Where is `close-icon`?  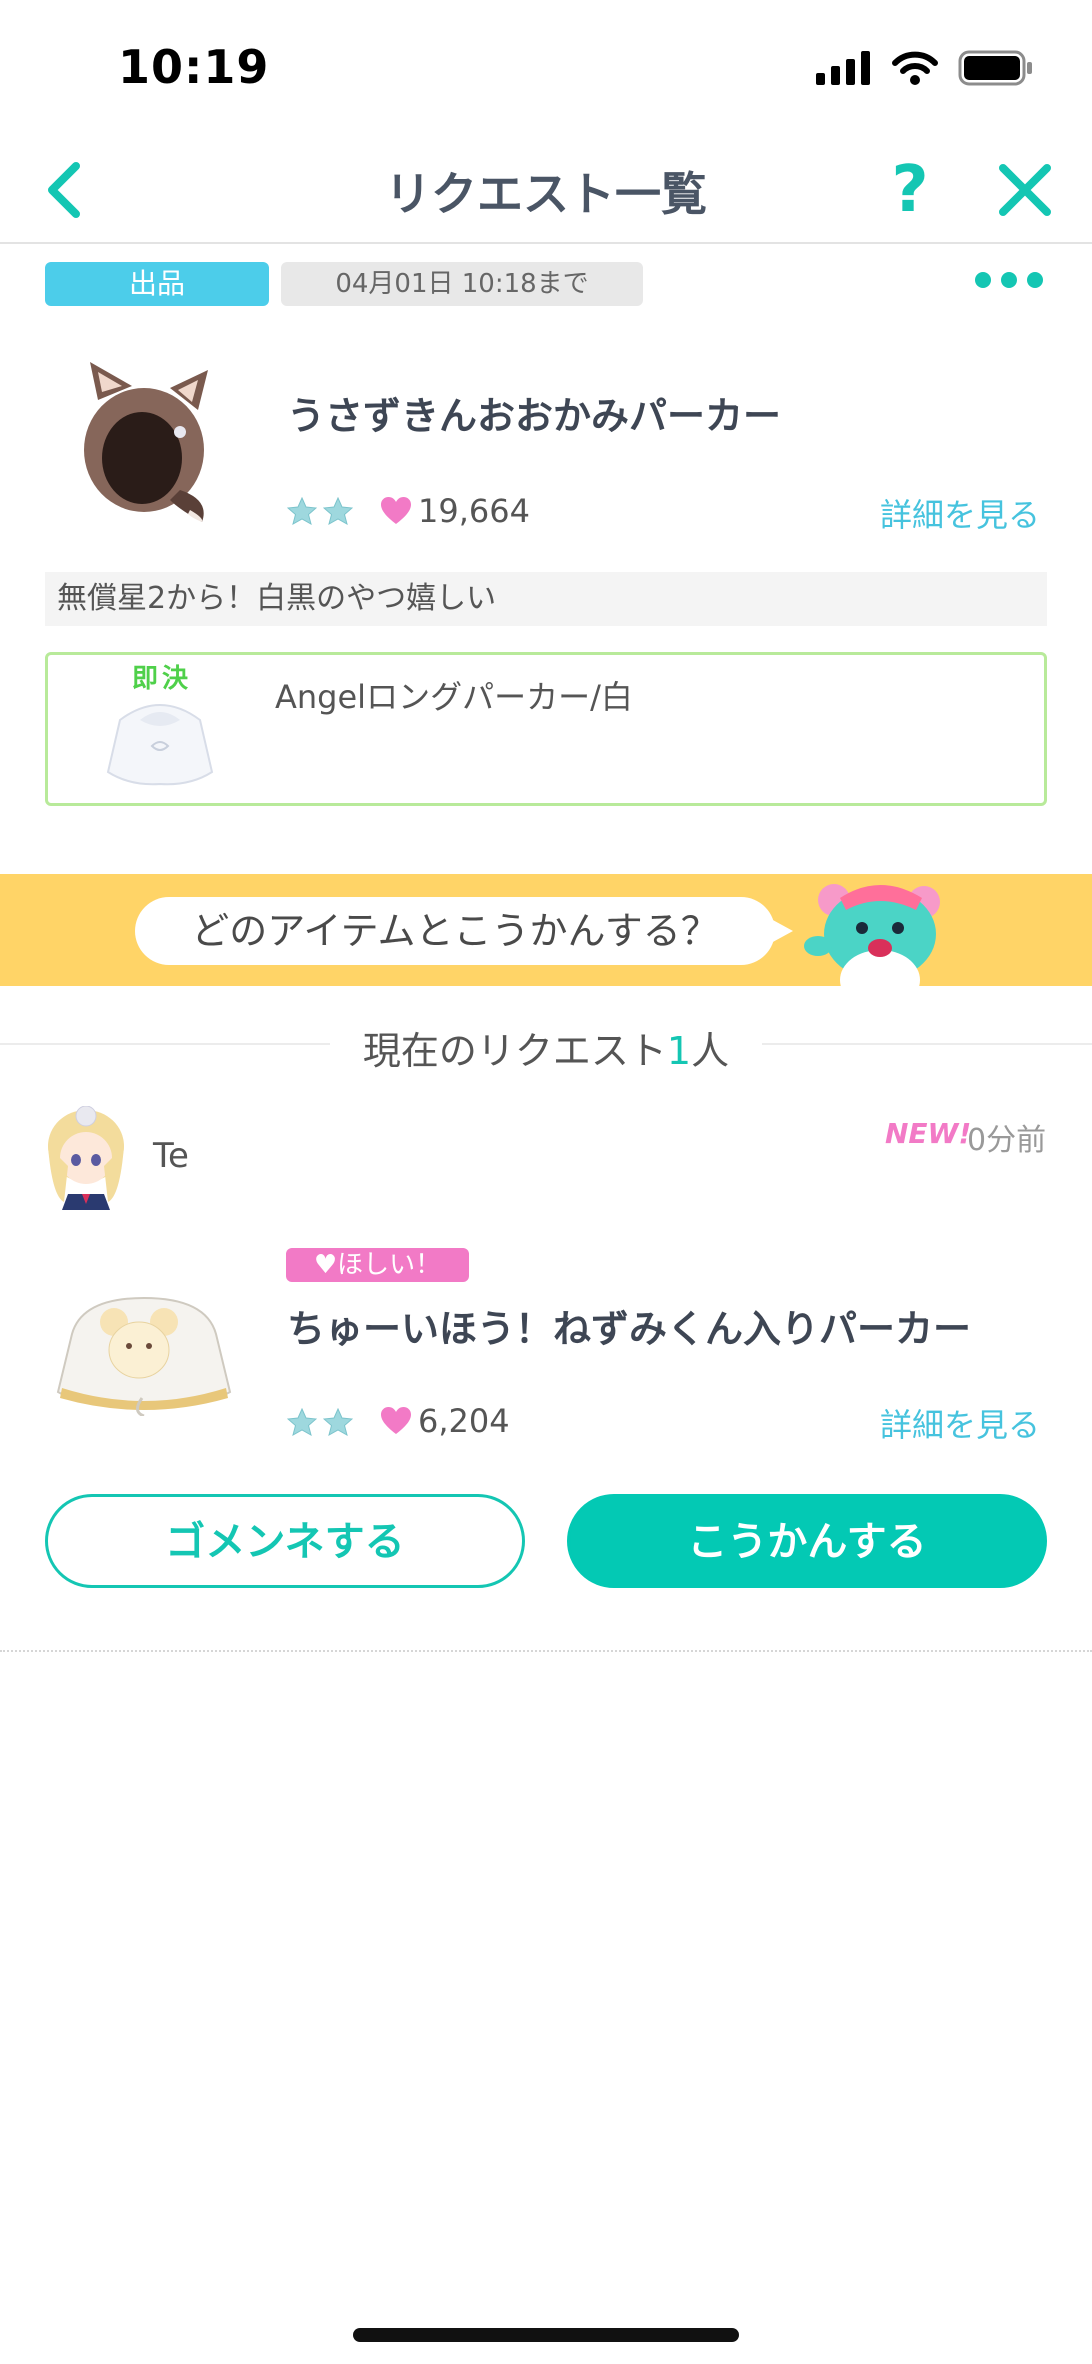
close-icon is located at coordinates (1025, 190).